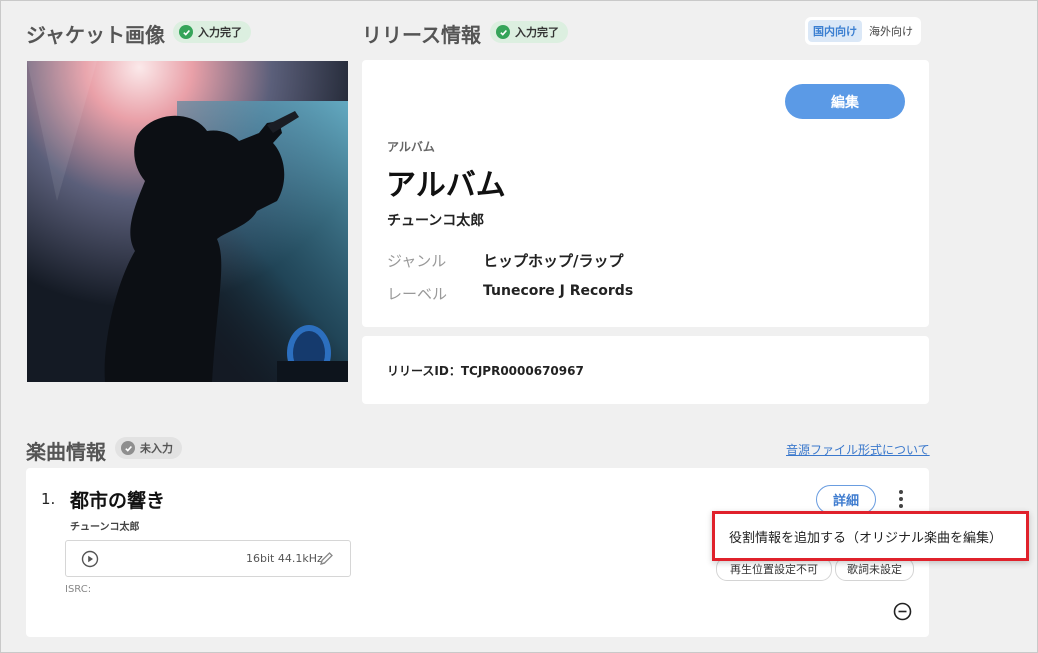 This screenshot has height=653, width=1038. I want to click on track-context-menu: 役割情報を追加する（オリジナル楽曲を編集）, so click(870, 536).